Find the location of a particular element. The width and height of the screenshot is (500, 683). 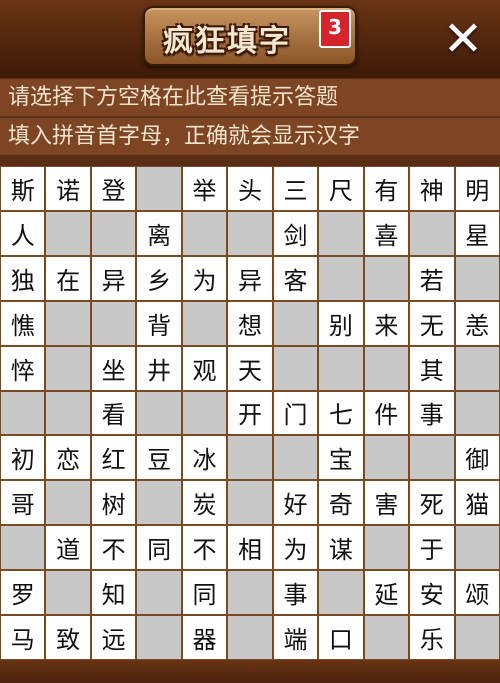

letter-cell: 致 is located at coordinates (68, 637).